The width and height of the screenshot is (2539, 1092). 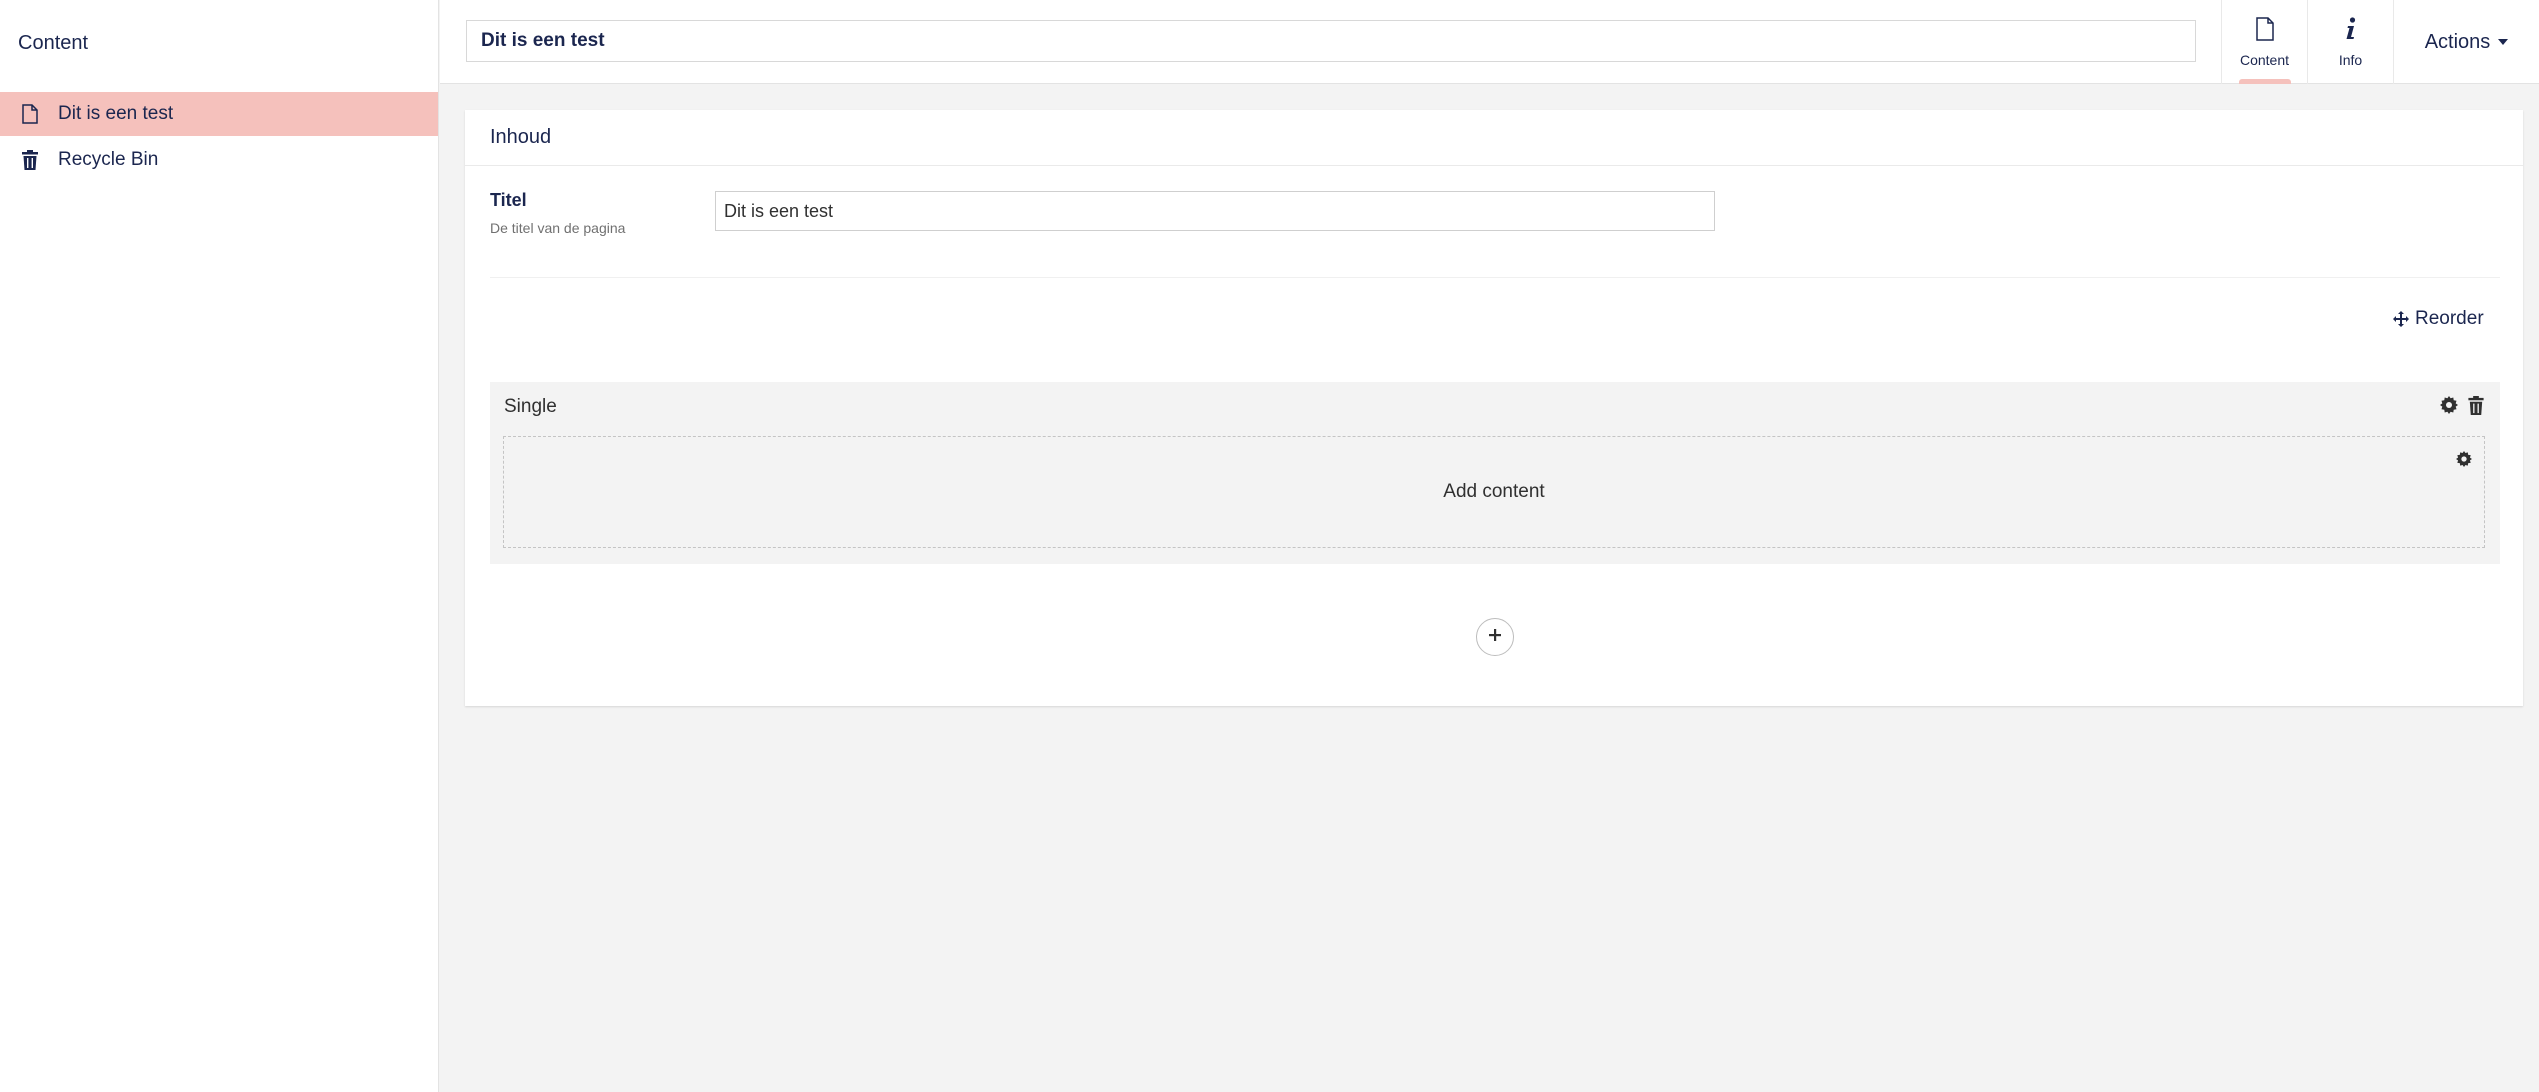 I want to click on titel-input, so click(x=1215, y=211).